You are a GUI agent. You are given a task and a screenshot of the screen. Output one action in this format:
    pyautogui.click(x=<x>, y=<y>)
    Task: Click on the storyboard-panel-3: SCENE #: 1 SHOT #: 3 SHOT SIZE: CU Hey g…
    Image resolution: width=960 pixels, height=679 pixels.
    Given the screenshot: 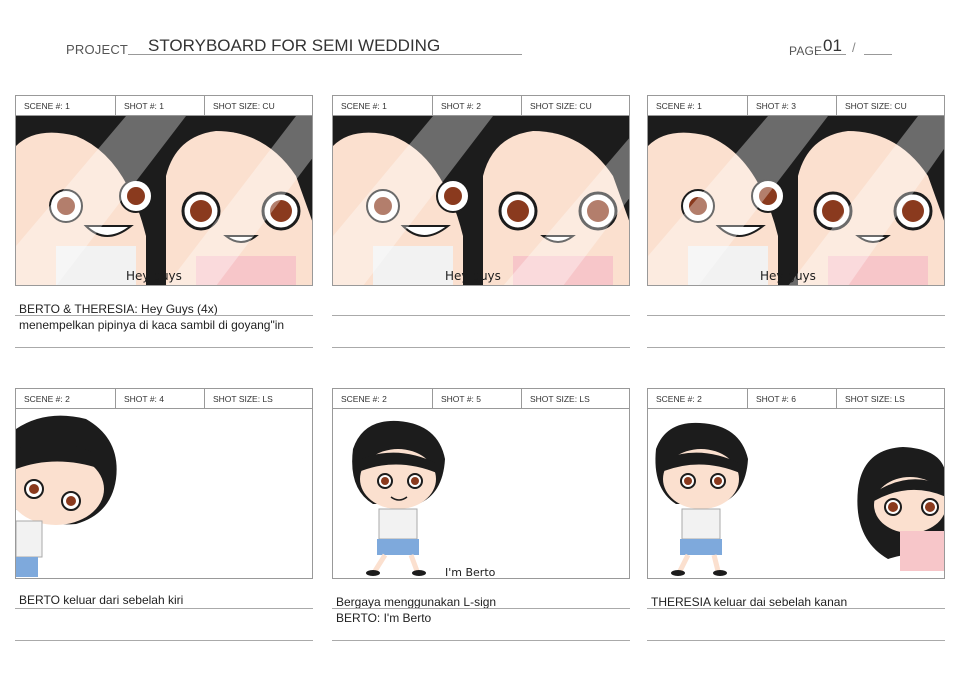 What is the action you would take?
    pyautogui.click(x=796, y=221)
    